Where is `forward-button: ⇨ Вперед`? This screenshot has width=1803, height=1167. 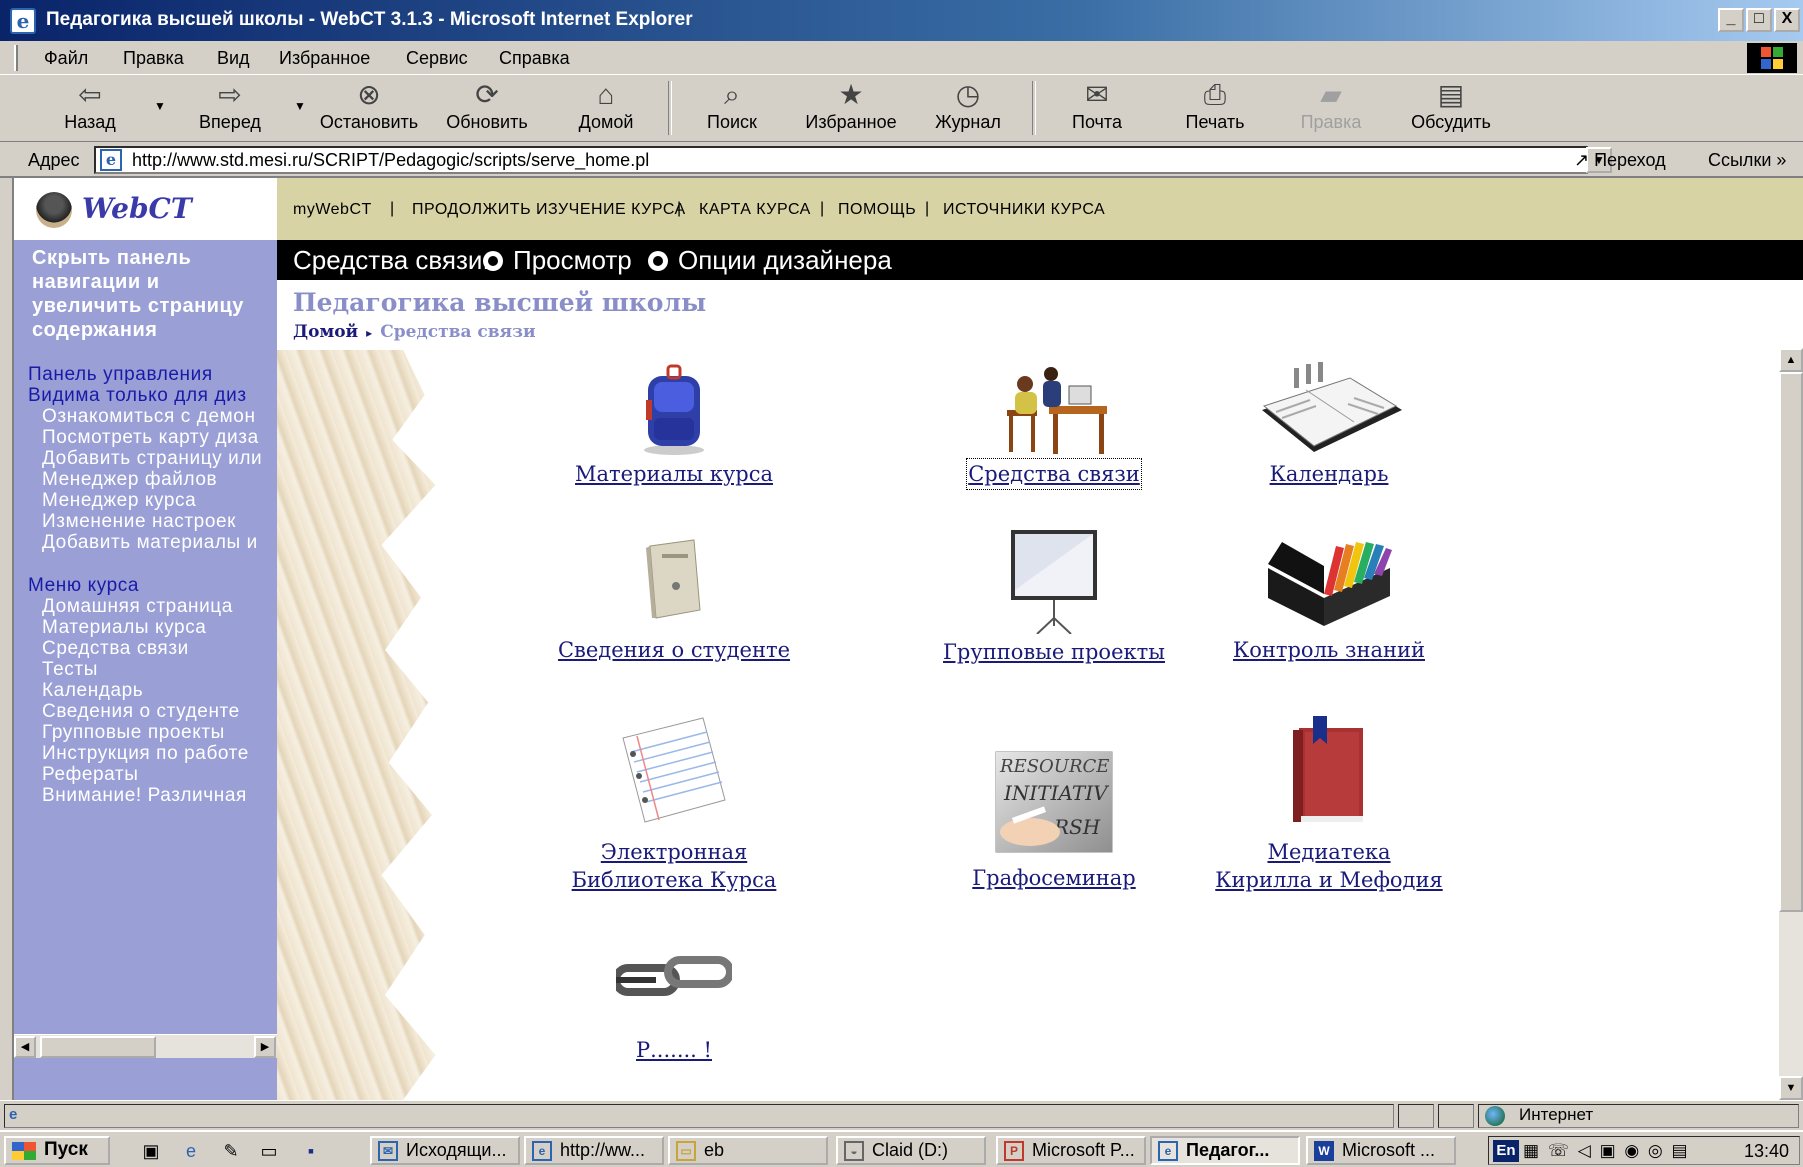 forward-button: ⇨ Вперед is located at coordinates (230, 108).